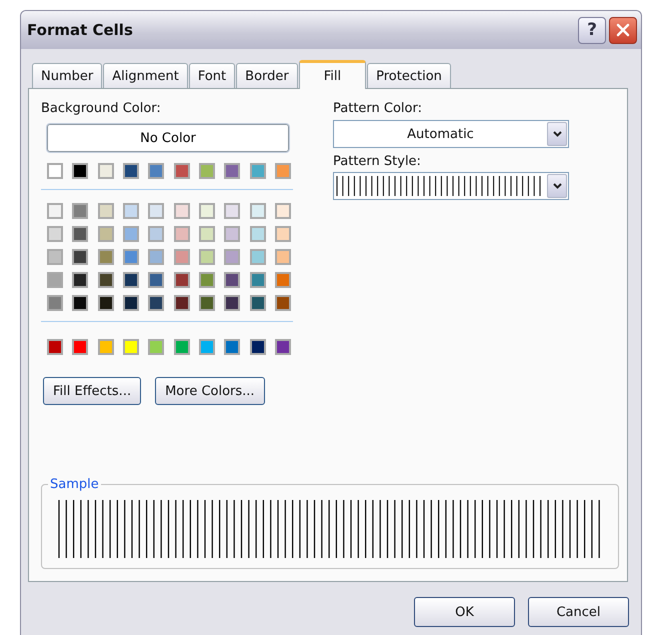  What do you see at coordinates (578, 612) in the screenshot?
I see `dialog-button: Cancel` at bounding box center [578, 612].